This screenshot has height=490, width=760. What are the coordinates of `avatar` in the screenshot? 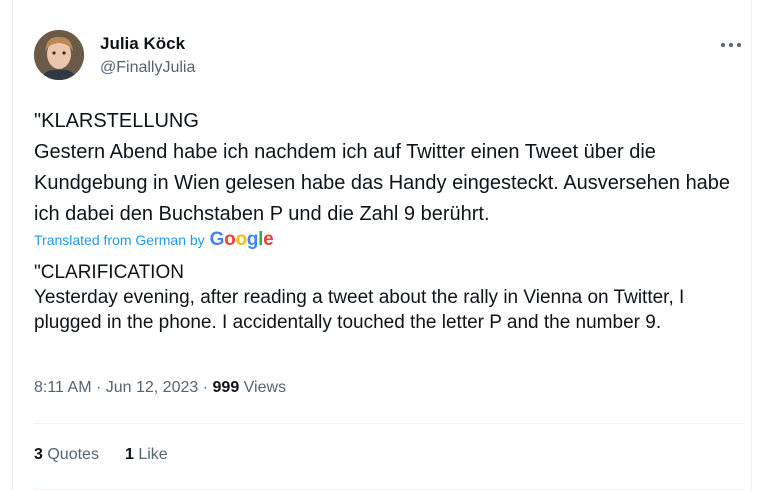 It's located at (59, 55).